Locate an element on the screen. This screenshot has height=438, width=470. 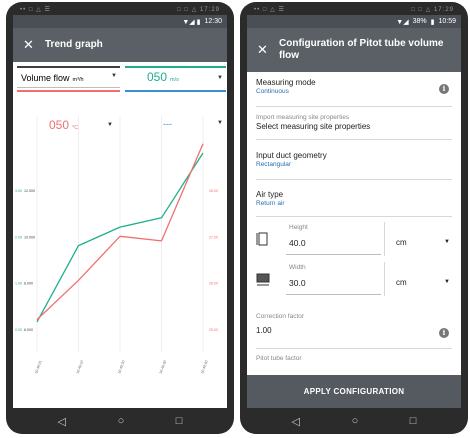
y-tick-label-green: 3.00 is located at coordinates (18, 191).